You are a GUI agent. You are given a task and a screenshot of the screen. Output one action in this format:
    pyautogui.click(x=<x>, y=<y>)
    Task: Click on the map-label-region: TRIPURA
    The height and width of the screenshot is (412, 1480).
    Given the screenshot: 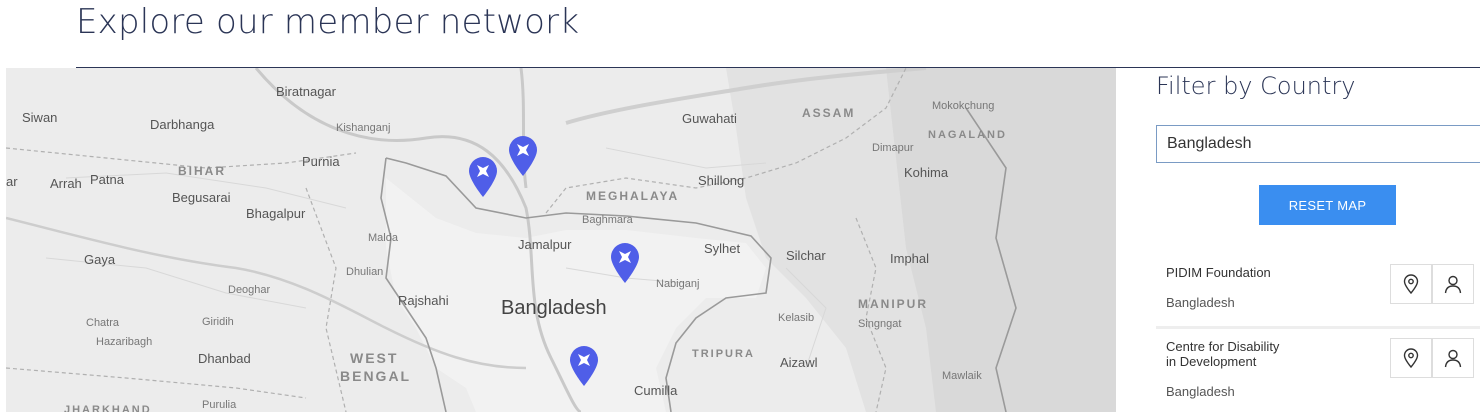 What is the action you would take?
    pyautogui.click(x=723, y=354)
    